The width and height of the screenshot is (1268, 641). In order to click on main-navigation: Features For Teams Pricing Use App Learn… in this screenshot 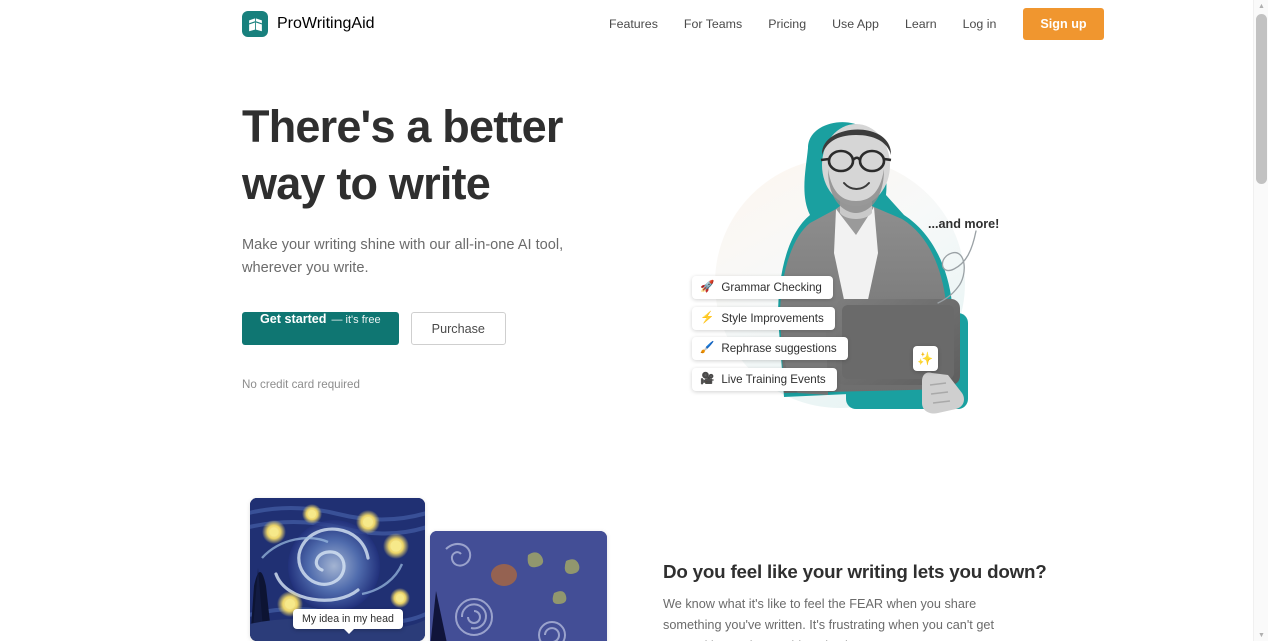, I will do `click(850, 24)`.